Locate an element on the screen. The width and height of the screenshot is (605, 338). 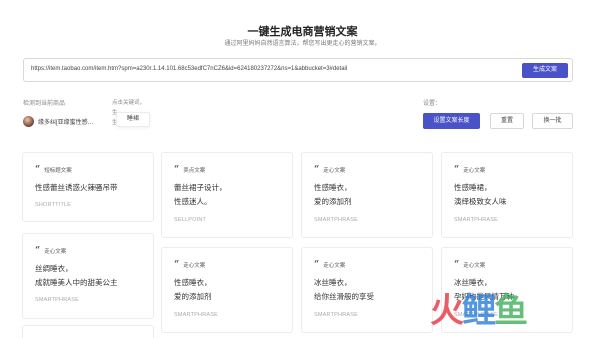
settings-label: 设置： is located at coordinates (432, 104).